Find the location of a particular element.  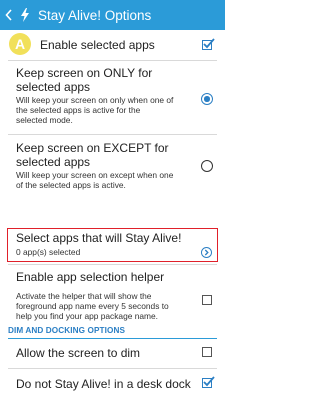

back-chevron-icon is located at coordinates (9, 15).